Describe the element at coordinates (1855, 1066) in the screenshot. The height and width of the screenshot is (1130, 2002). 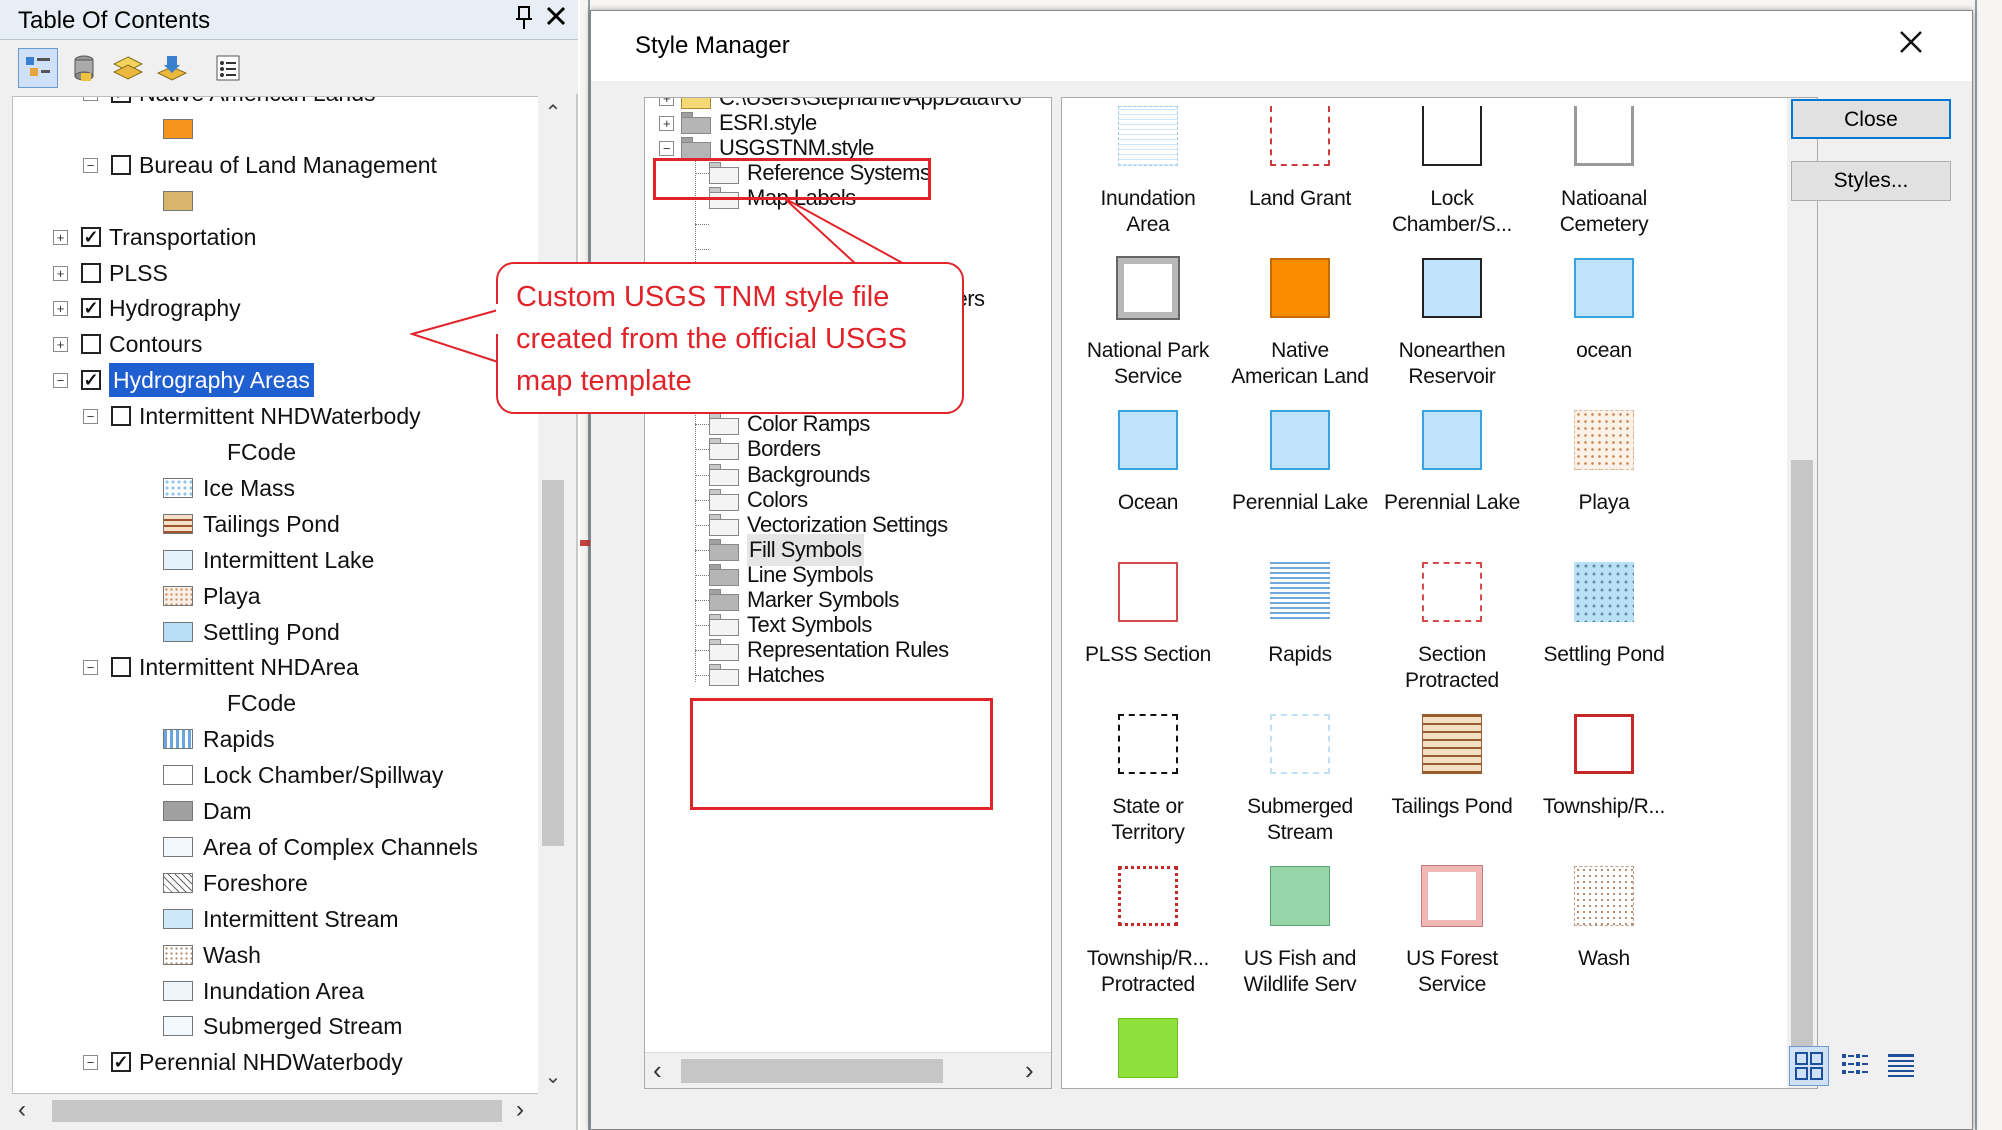
I see `list-view-icon` at that location.